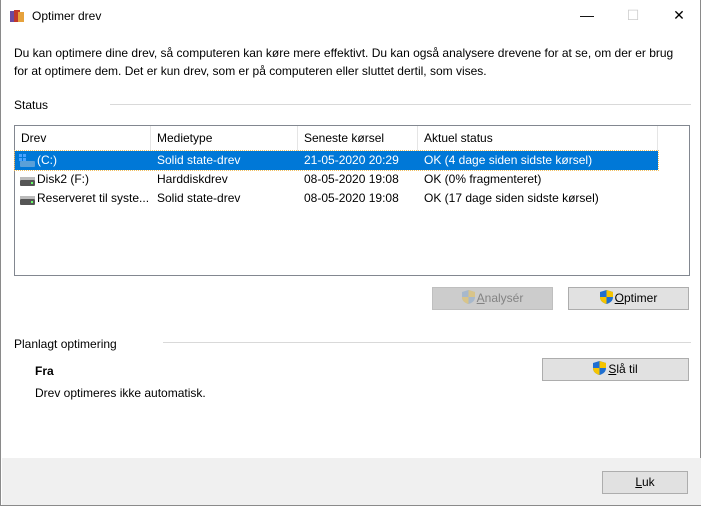  I want to click on column-media: Medietype, so click(224, 138).